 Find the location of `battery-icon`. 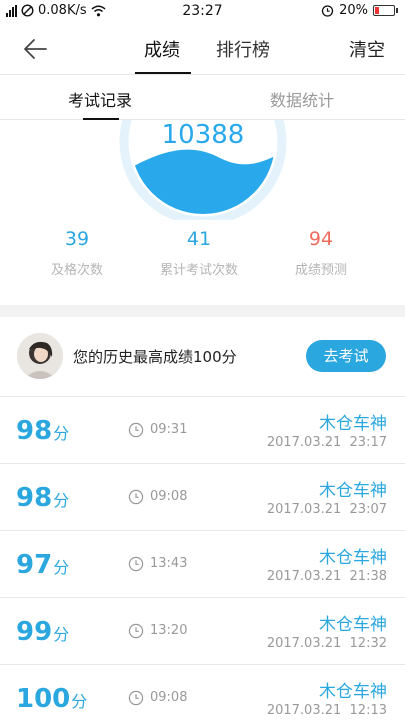

battery-icon is located at coordinates (385, 10).